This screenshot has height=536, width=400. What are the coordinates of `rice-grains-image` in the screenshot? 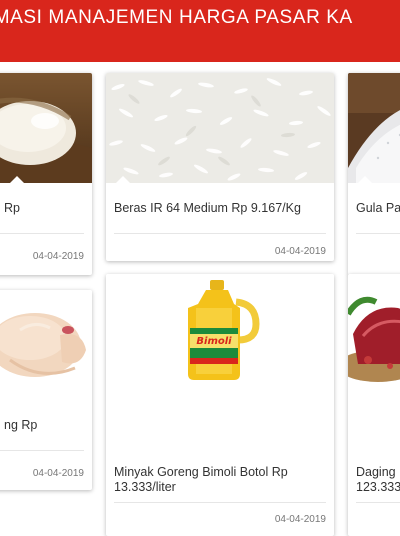 It's located at (220, 128).